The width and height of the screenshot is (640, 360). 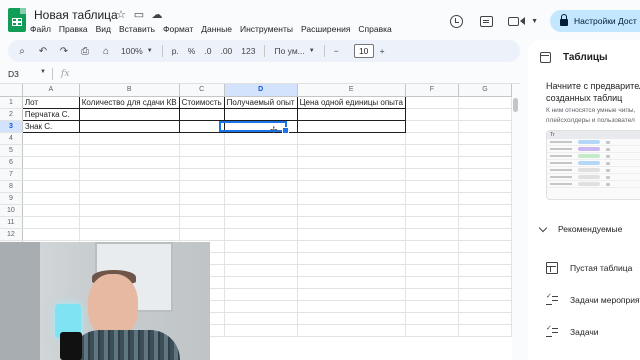 What do you see at coordinates (432, 330) in the screenshot?
I see `cell-f20` at bounding box center [432, 330].